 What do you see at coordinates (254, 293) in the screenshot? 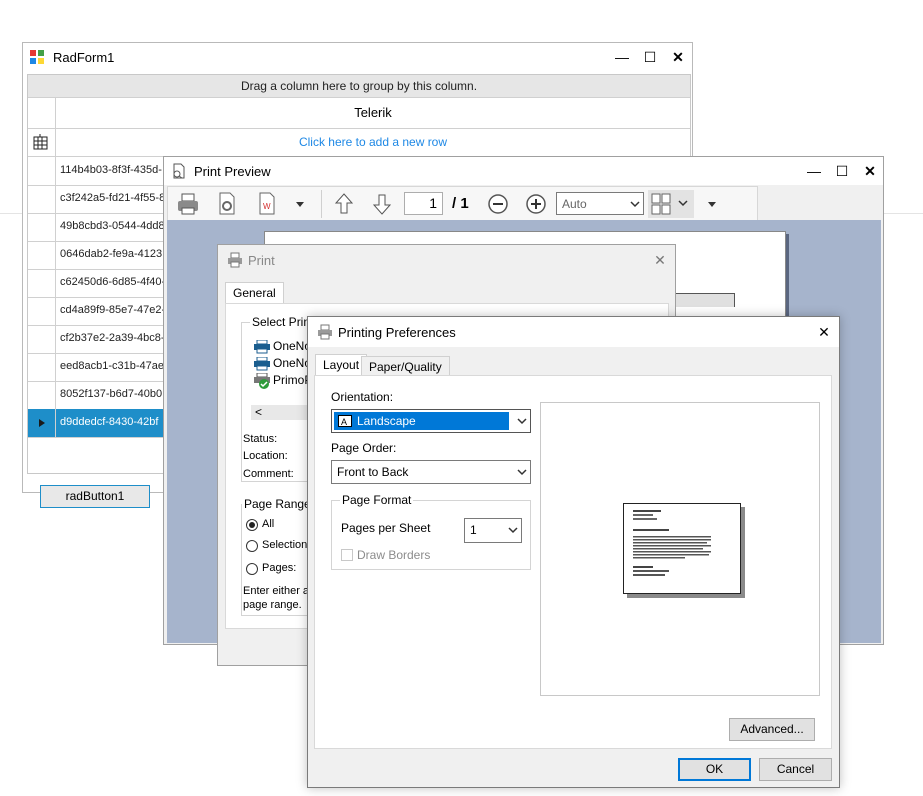
I see `tab-general: General` at bounding box center [254, 293].